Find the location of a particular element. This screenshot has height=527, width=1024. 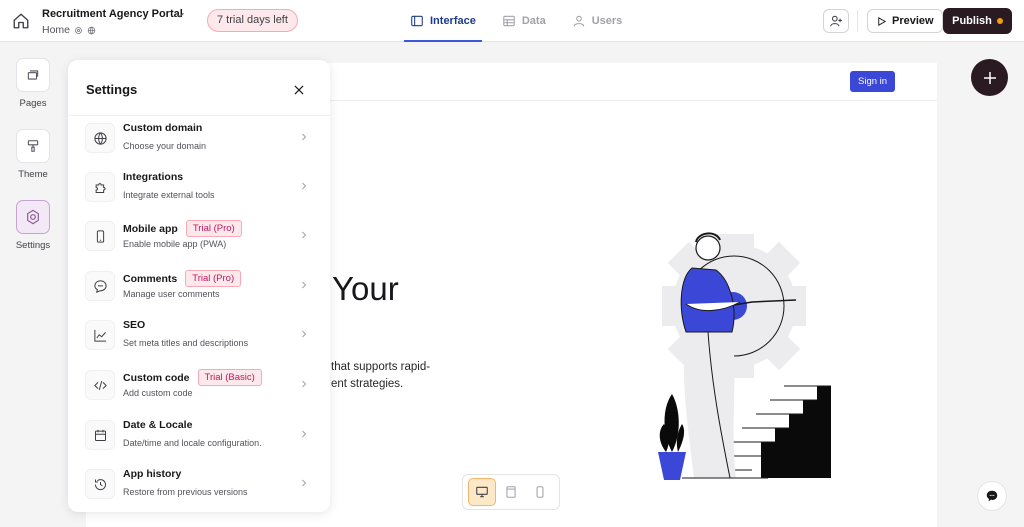

settings-item-custom-code: Custom code Trial (Basic) Add custom code is located at coordinates (199, 389).